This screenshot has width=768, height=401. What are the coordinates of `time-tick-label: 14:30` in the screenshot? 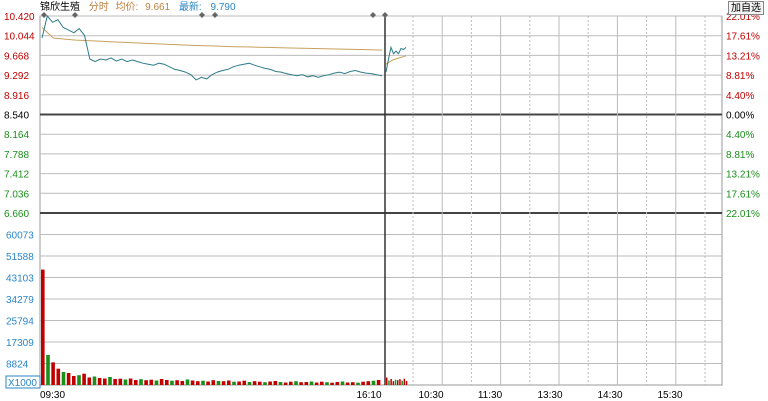 It's located at (609, 395).